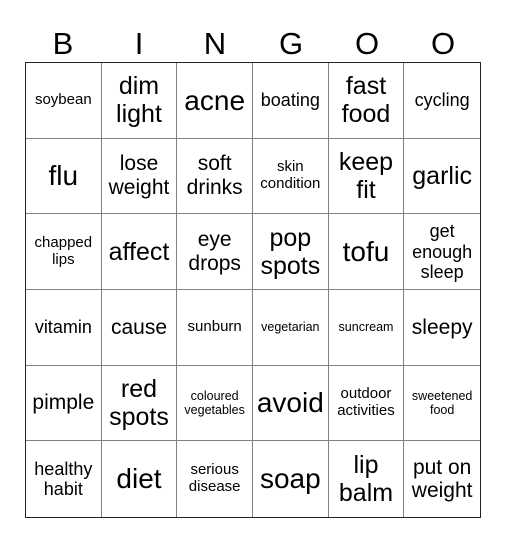 The image size is (506, 544). What do you see at coordinates (139, 327) in the screenshot?
I see `bingo-cell: cause` at bounding box center [139, 327].